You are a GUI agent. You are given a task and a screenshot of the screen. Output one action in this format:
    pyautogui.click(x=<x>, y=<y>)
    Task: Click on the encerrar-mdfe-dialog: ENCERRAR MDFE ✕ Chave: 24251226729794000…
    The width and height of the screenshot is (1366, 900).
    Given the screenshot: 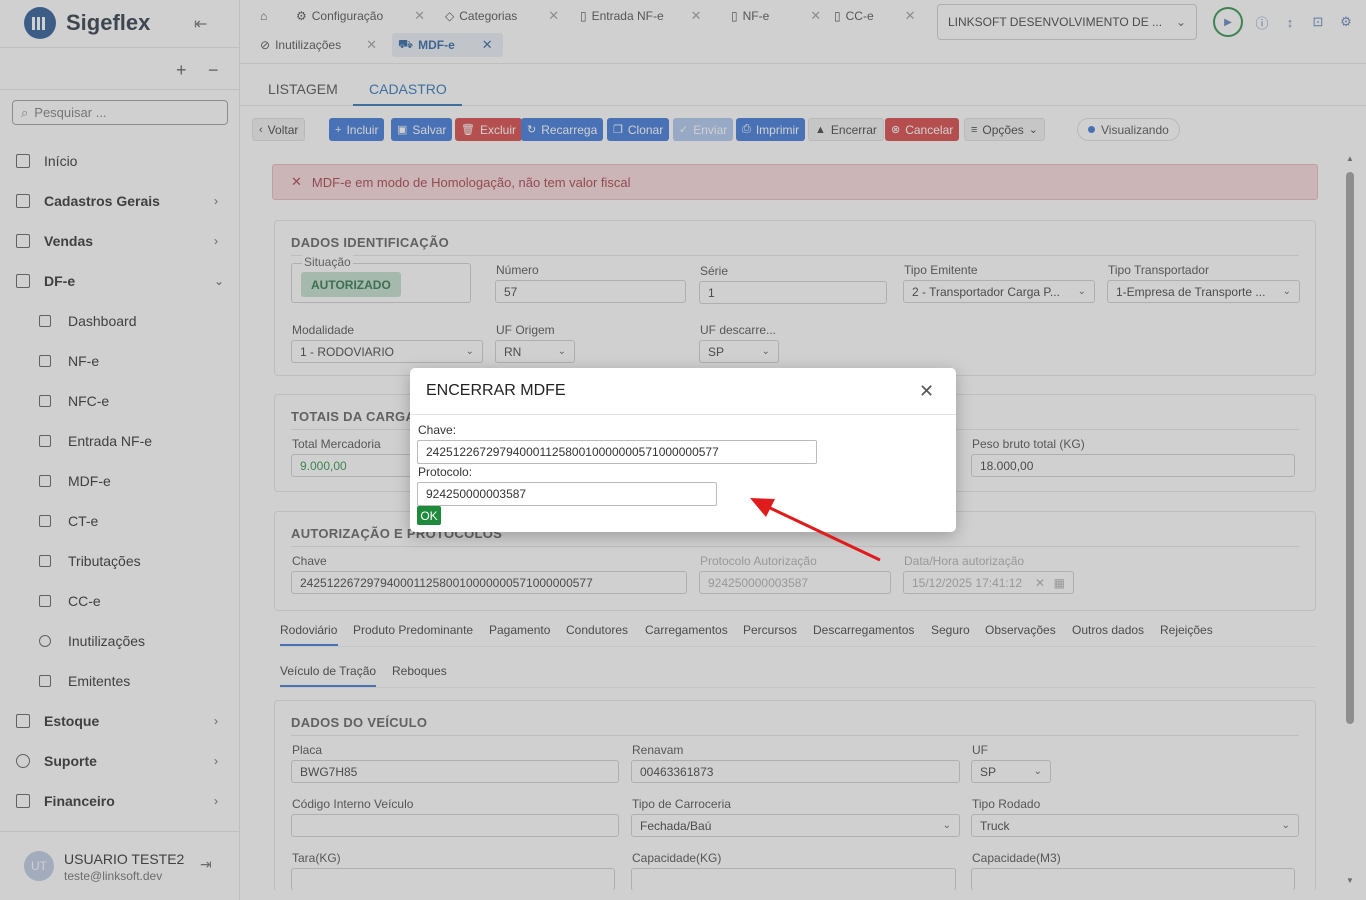 What is the action you would take?
    pyautogui.click(x=683, y=450)
    